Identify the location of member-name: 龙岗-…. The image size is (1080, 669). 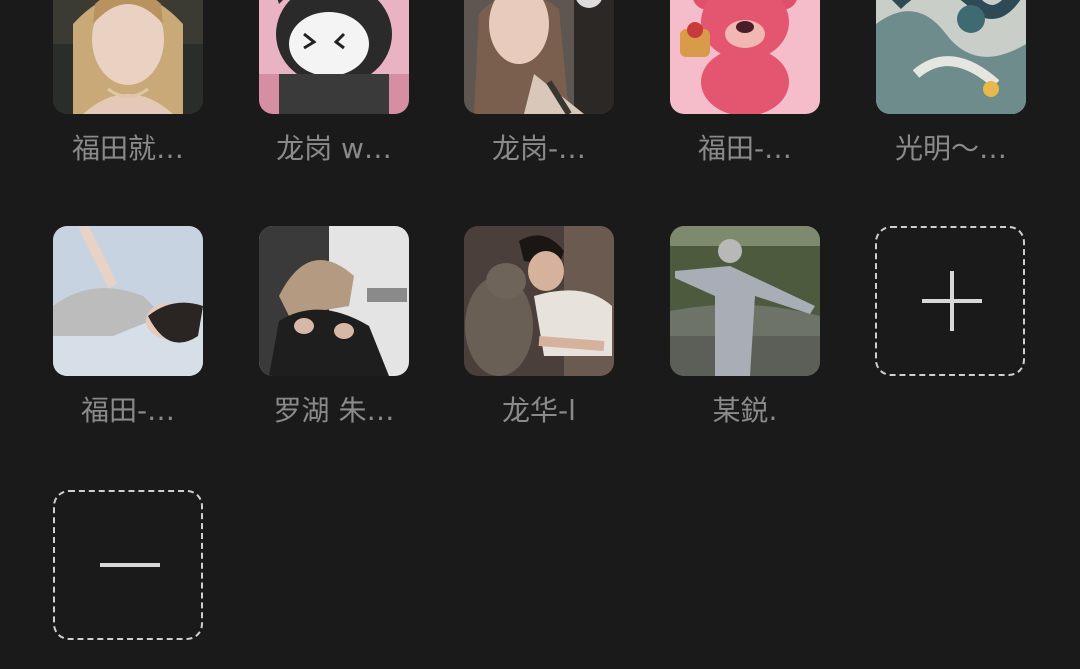
(539, 148).